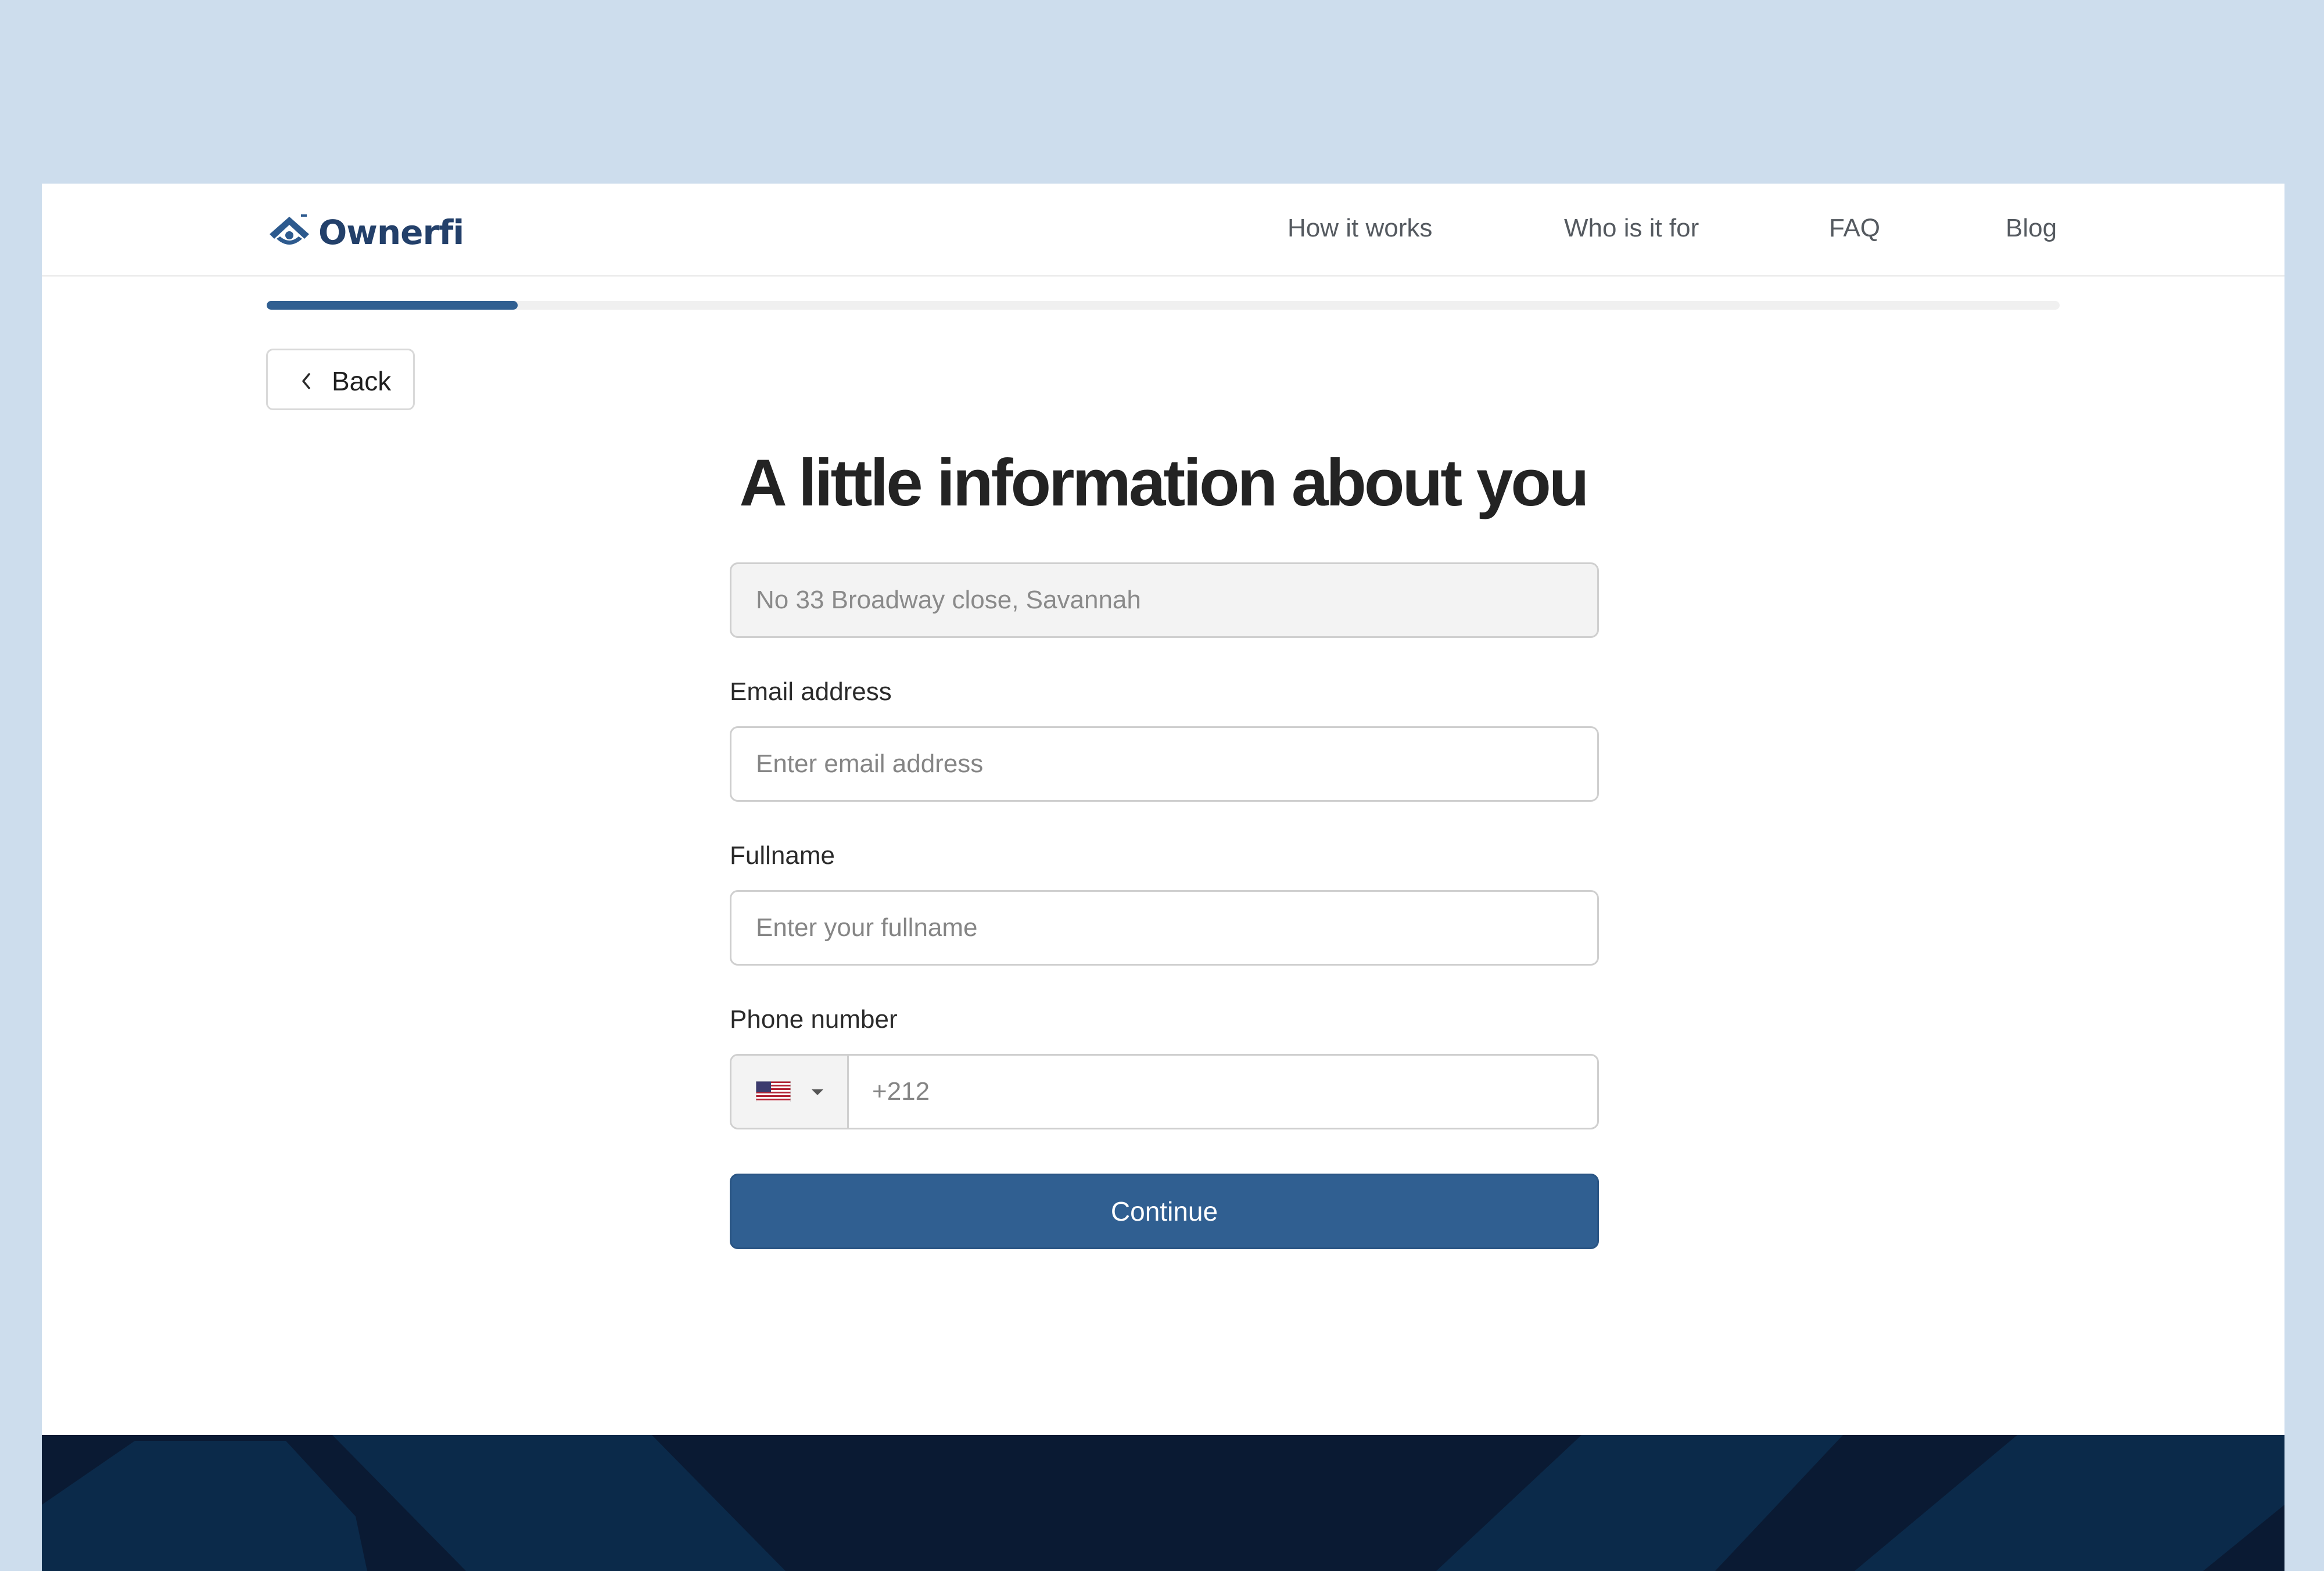 This screenshot has width=2324, height=1571. I want to click on nav-who-is-it-for: Who is it for, so click(1631, 228).